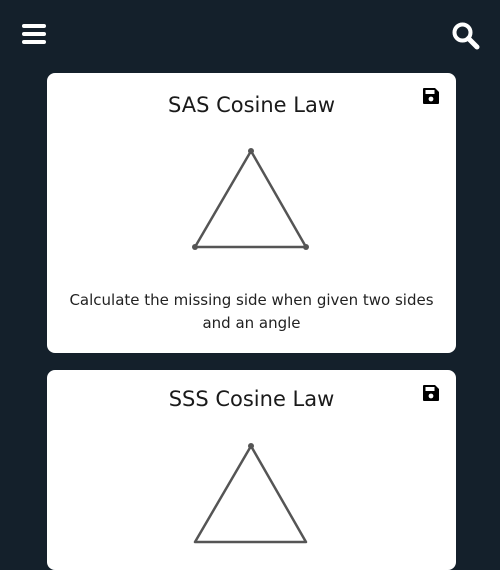  What do you see at coordinates (35, 35) in the screenshot?
I see `hamburger-menu-icon` at bounding box center [35, 35].